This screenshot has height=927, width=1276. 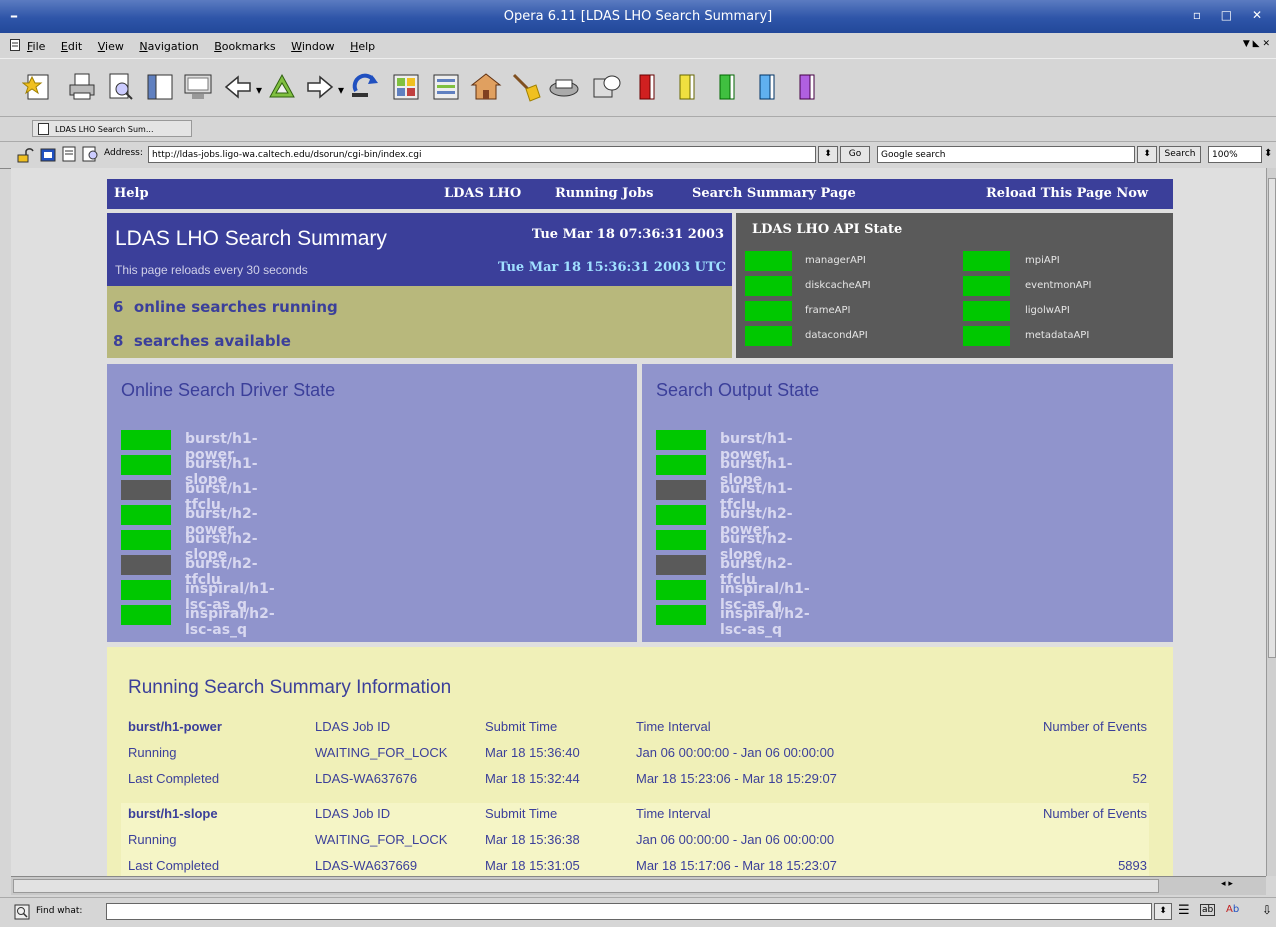 What do you see at coordinates (1132, 865) in the screenshot?
I see `last-events: 5893` at bounding box center [1132, 865].